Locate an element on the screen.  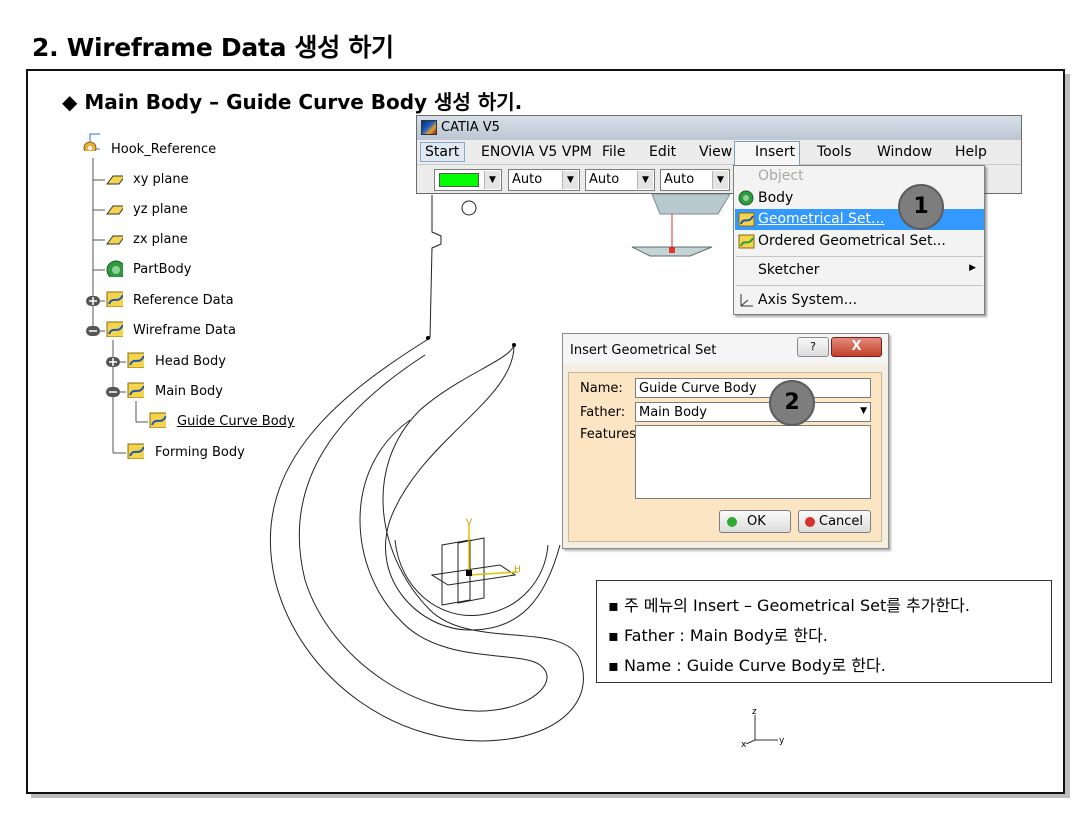
axis-label-x: x is located at coordinates (744, 745).